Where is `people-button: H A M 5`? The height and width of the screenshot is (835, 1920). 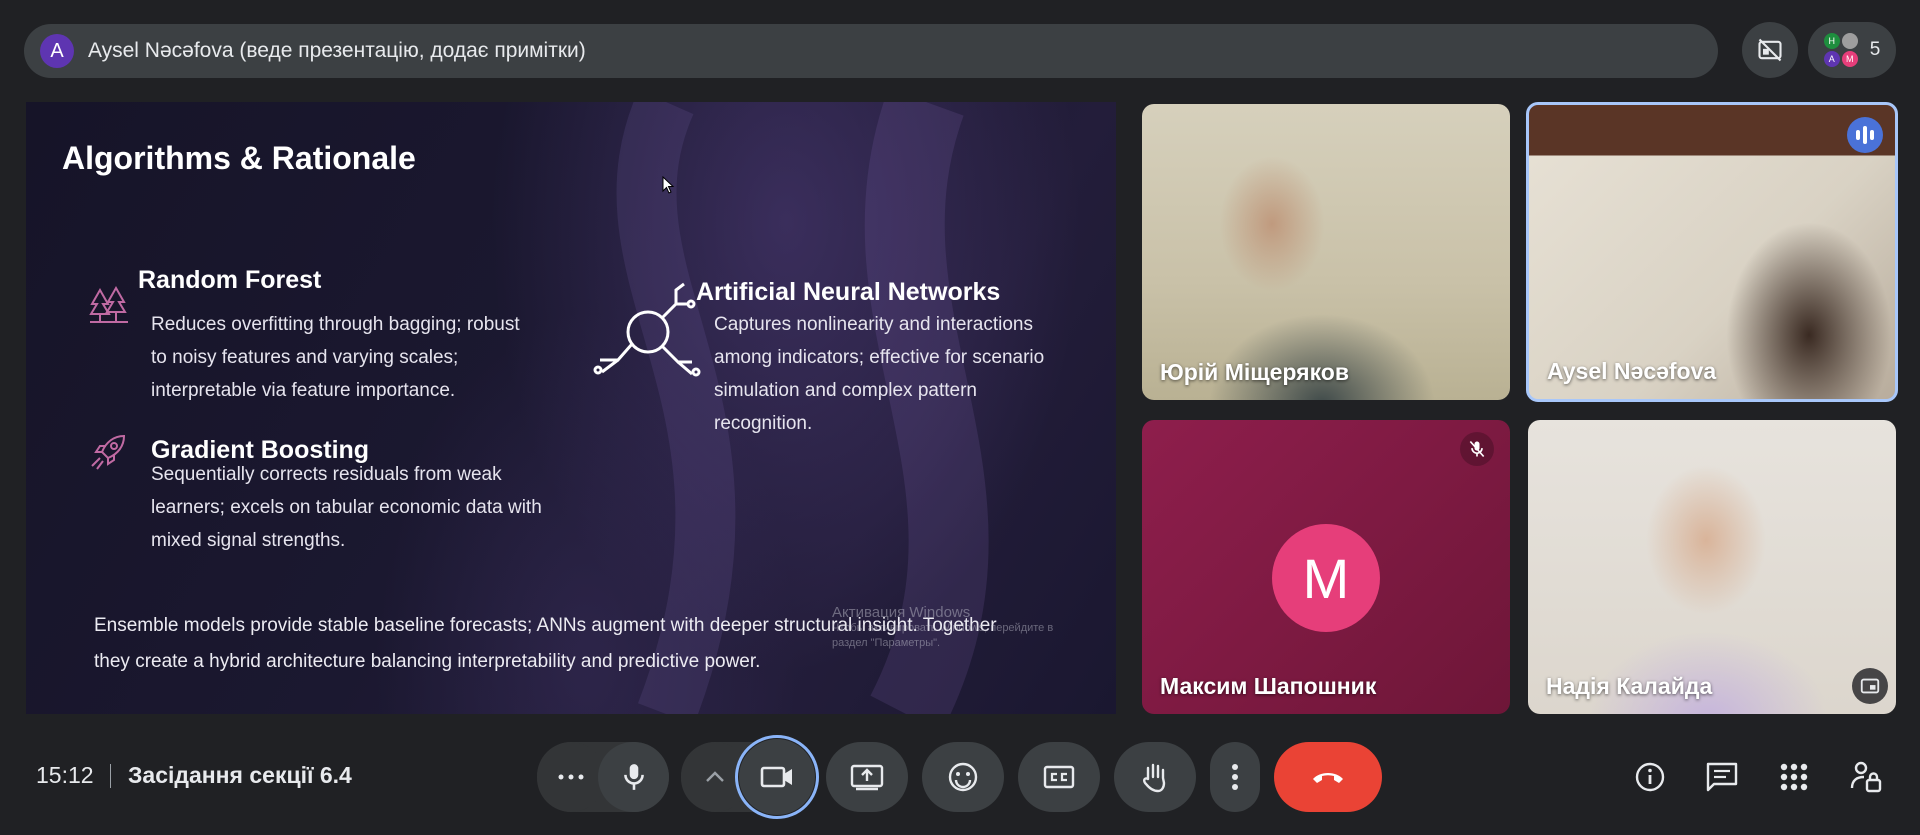 people-button: H A M 5 is located at coordinates (1852, 50).